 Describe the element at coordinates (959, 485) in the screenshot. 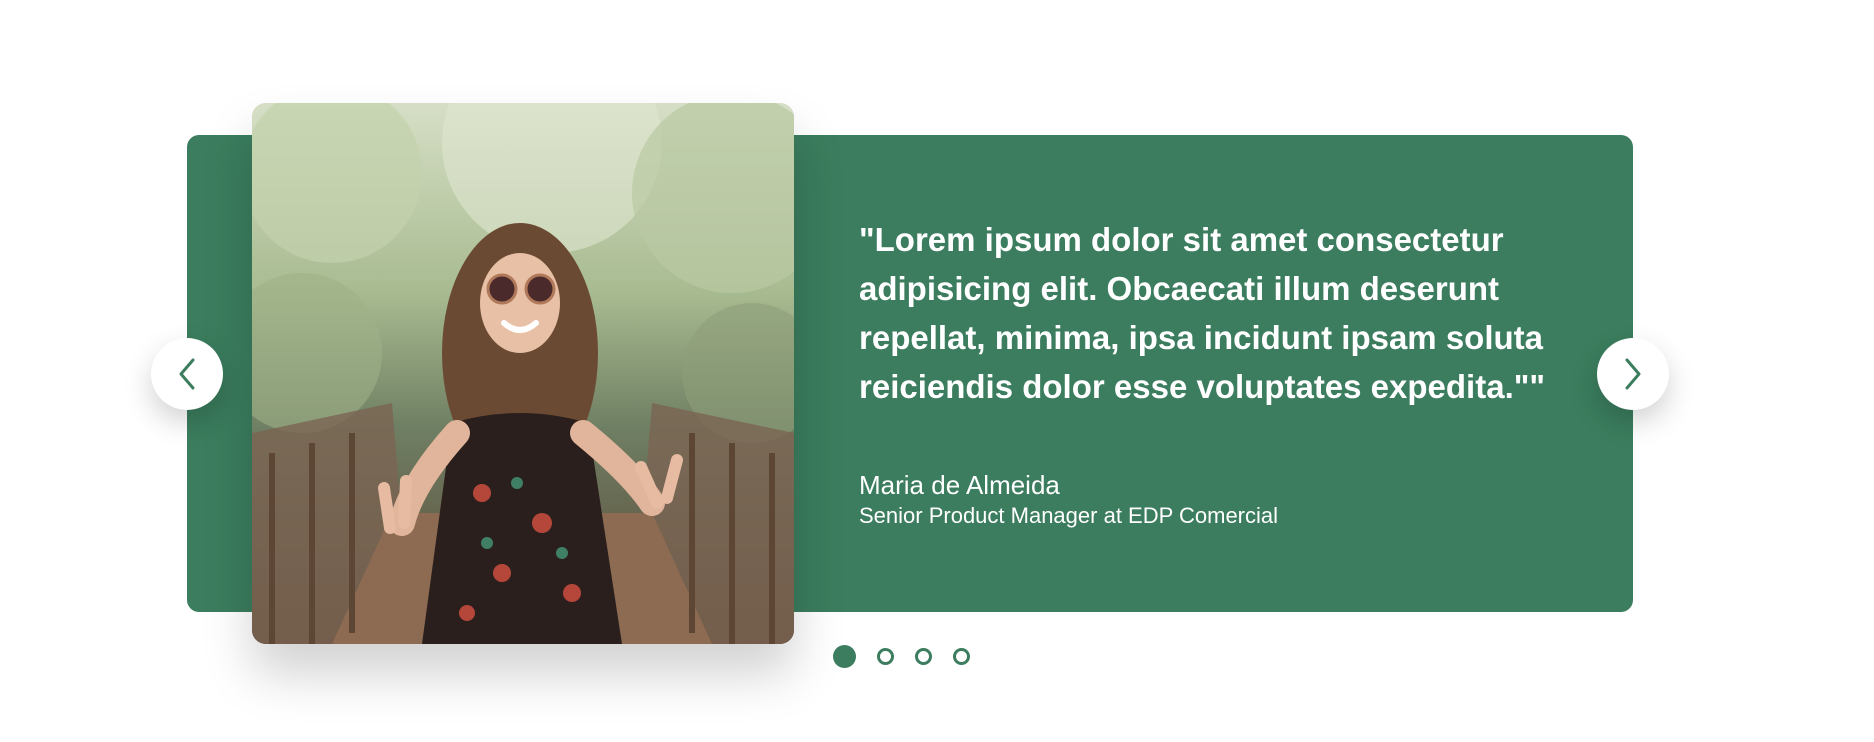

I see `testimonial-author: Maria de Almeida` at that location.